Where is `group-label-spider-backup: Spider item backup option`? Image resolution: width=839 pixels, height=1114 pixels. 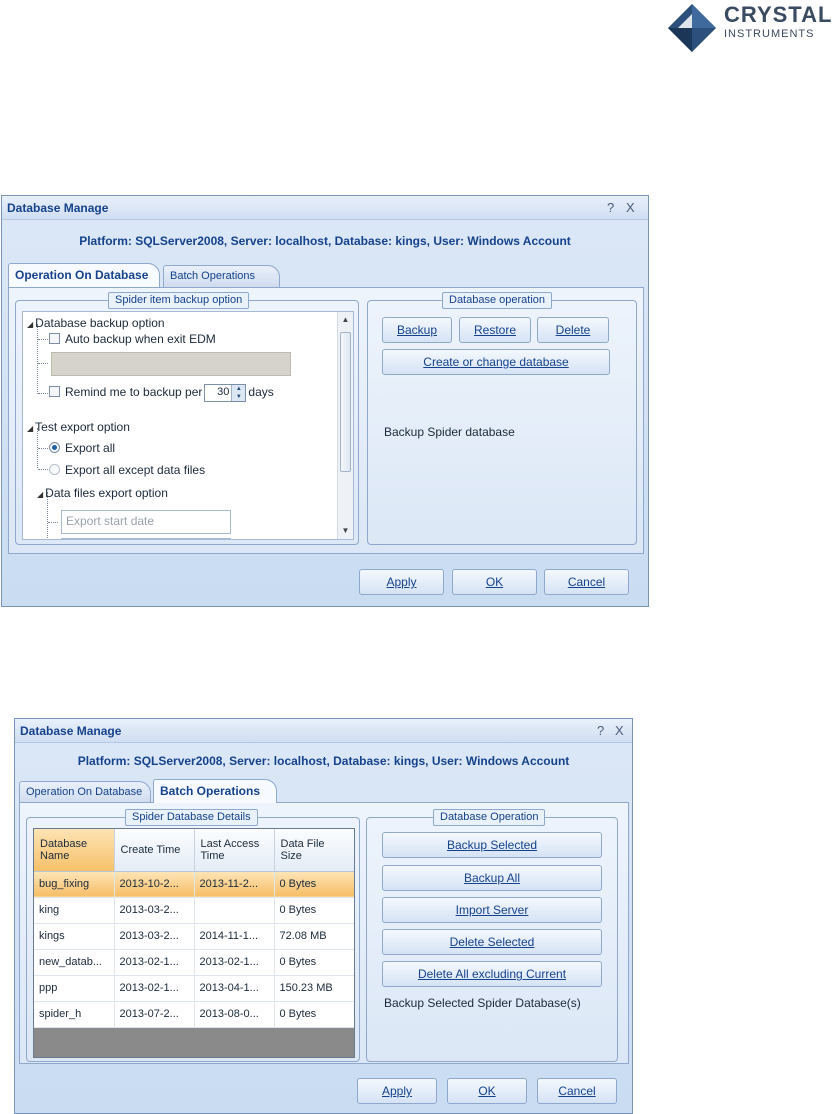
group-label-spider-backup: Spider item backup option is located at coordinates (179, 300).